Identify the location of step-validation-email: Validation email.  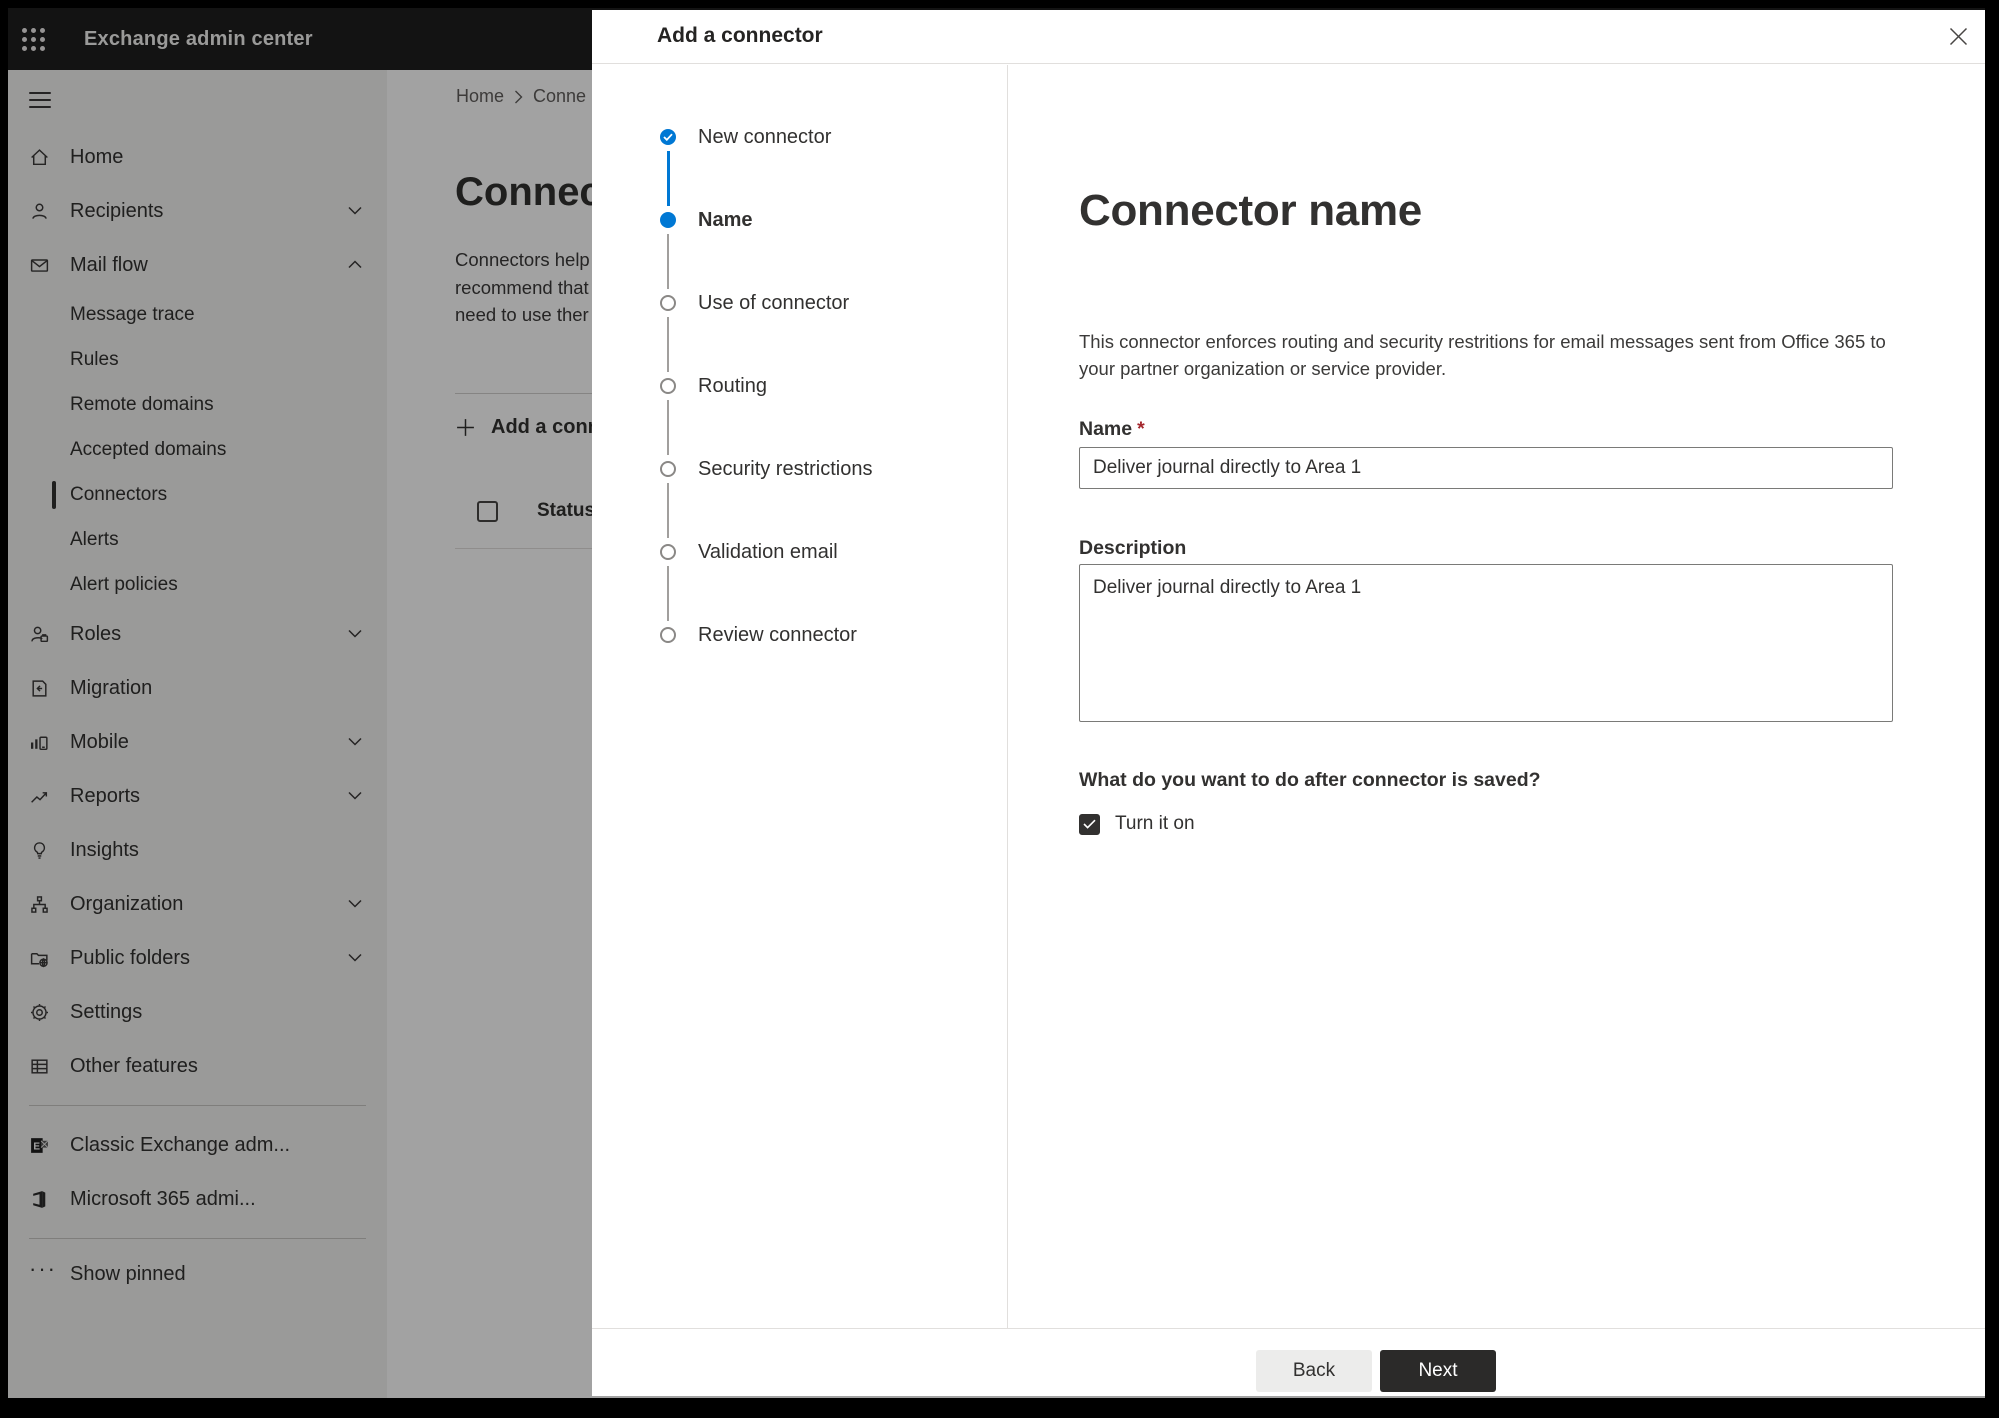
(715, 552).